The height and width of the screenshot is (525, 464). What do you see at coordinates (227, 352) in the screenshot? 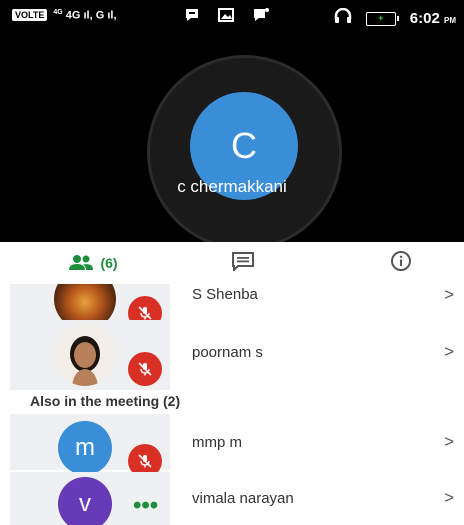
I see `participant-name: poornam s` at bounding box center [227, 352].